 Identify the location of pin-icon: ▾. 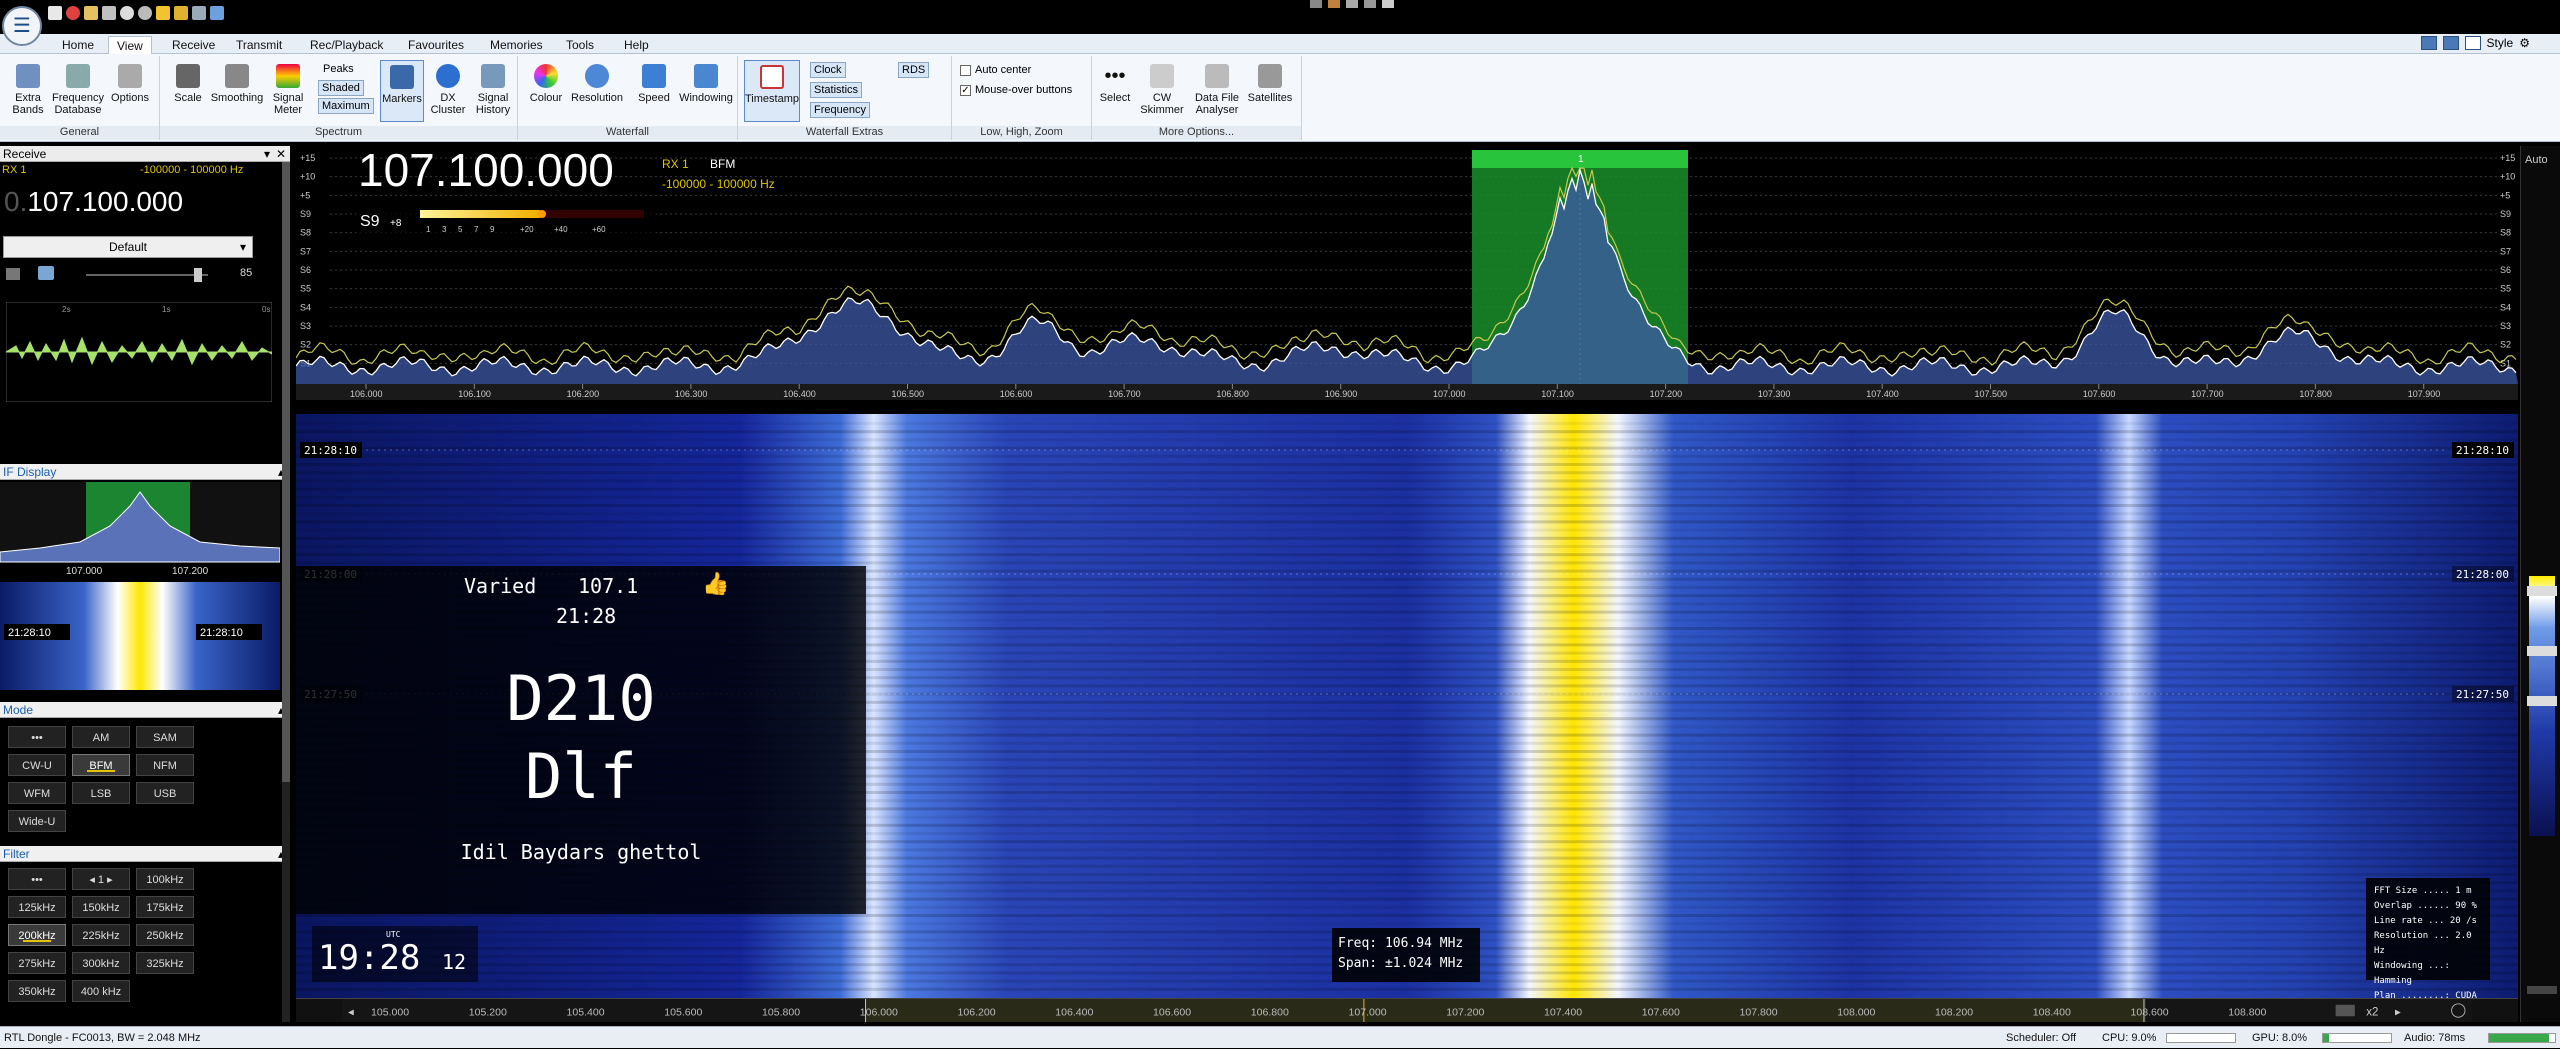
(267, 154).